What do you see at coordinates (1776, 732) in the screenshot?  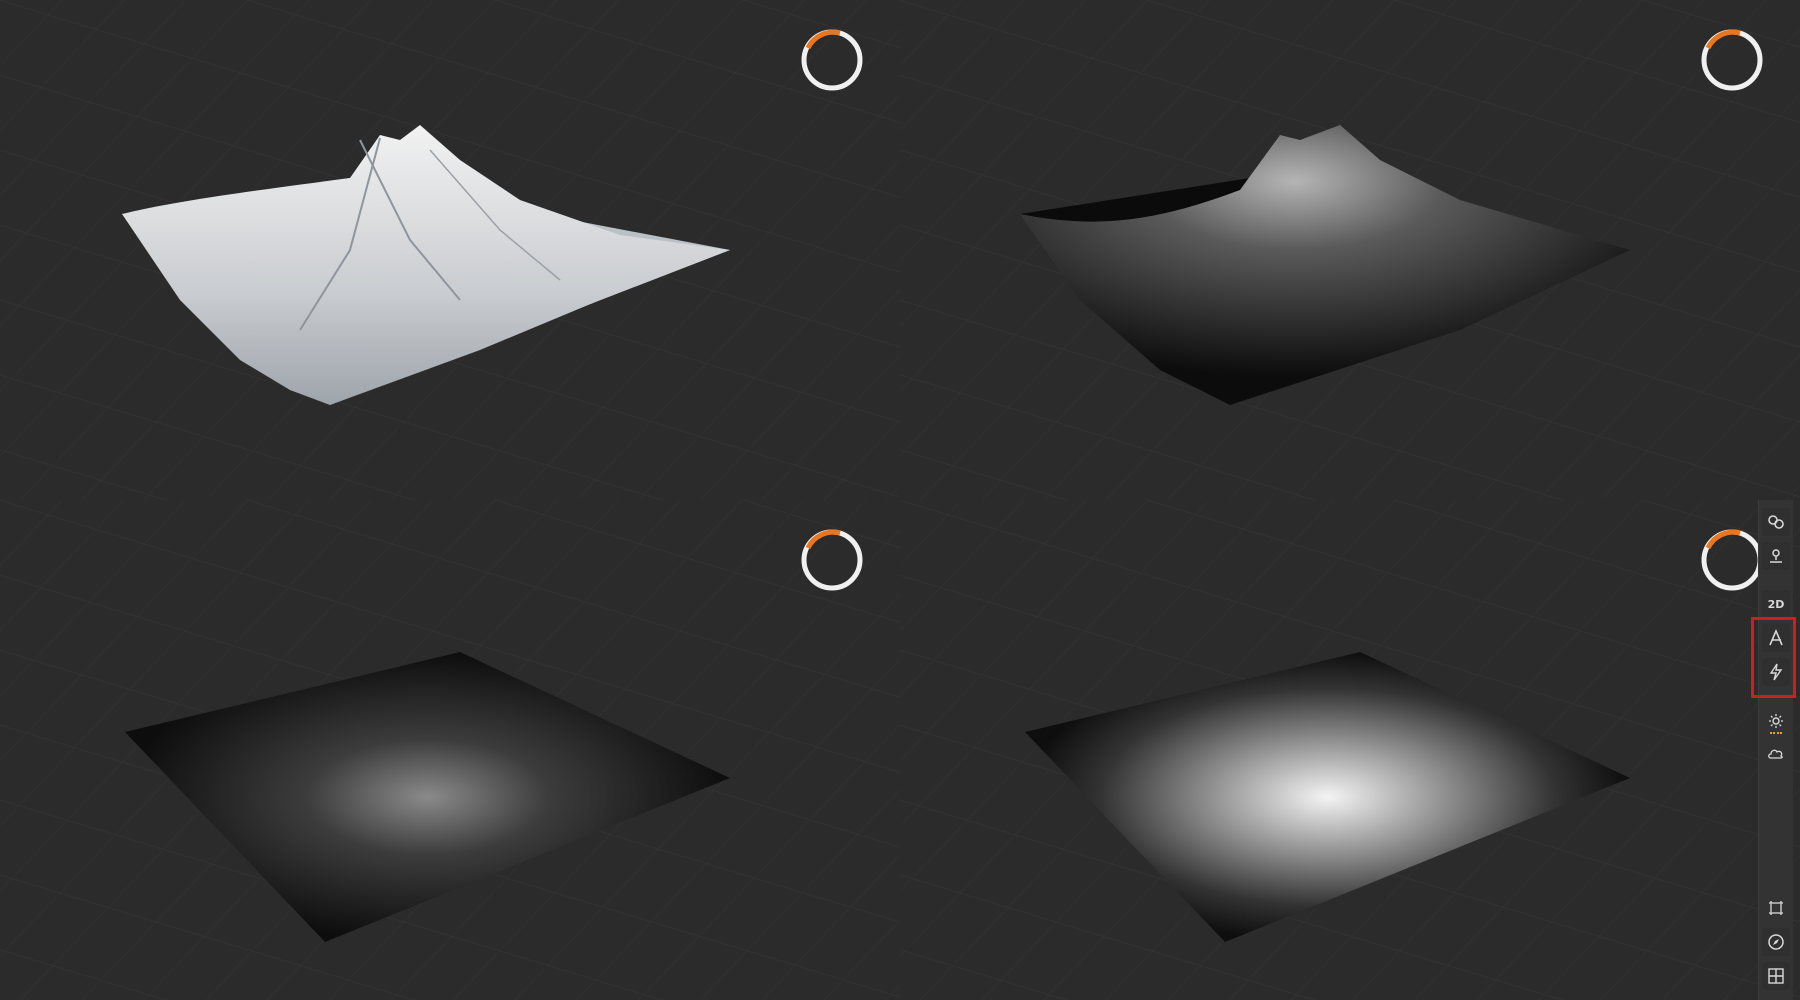 I see `sun-indicator-dots` at bounding box center [1776, 732].